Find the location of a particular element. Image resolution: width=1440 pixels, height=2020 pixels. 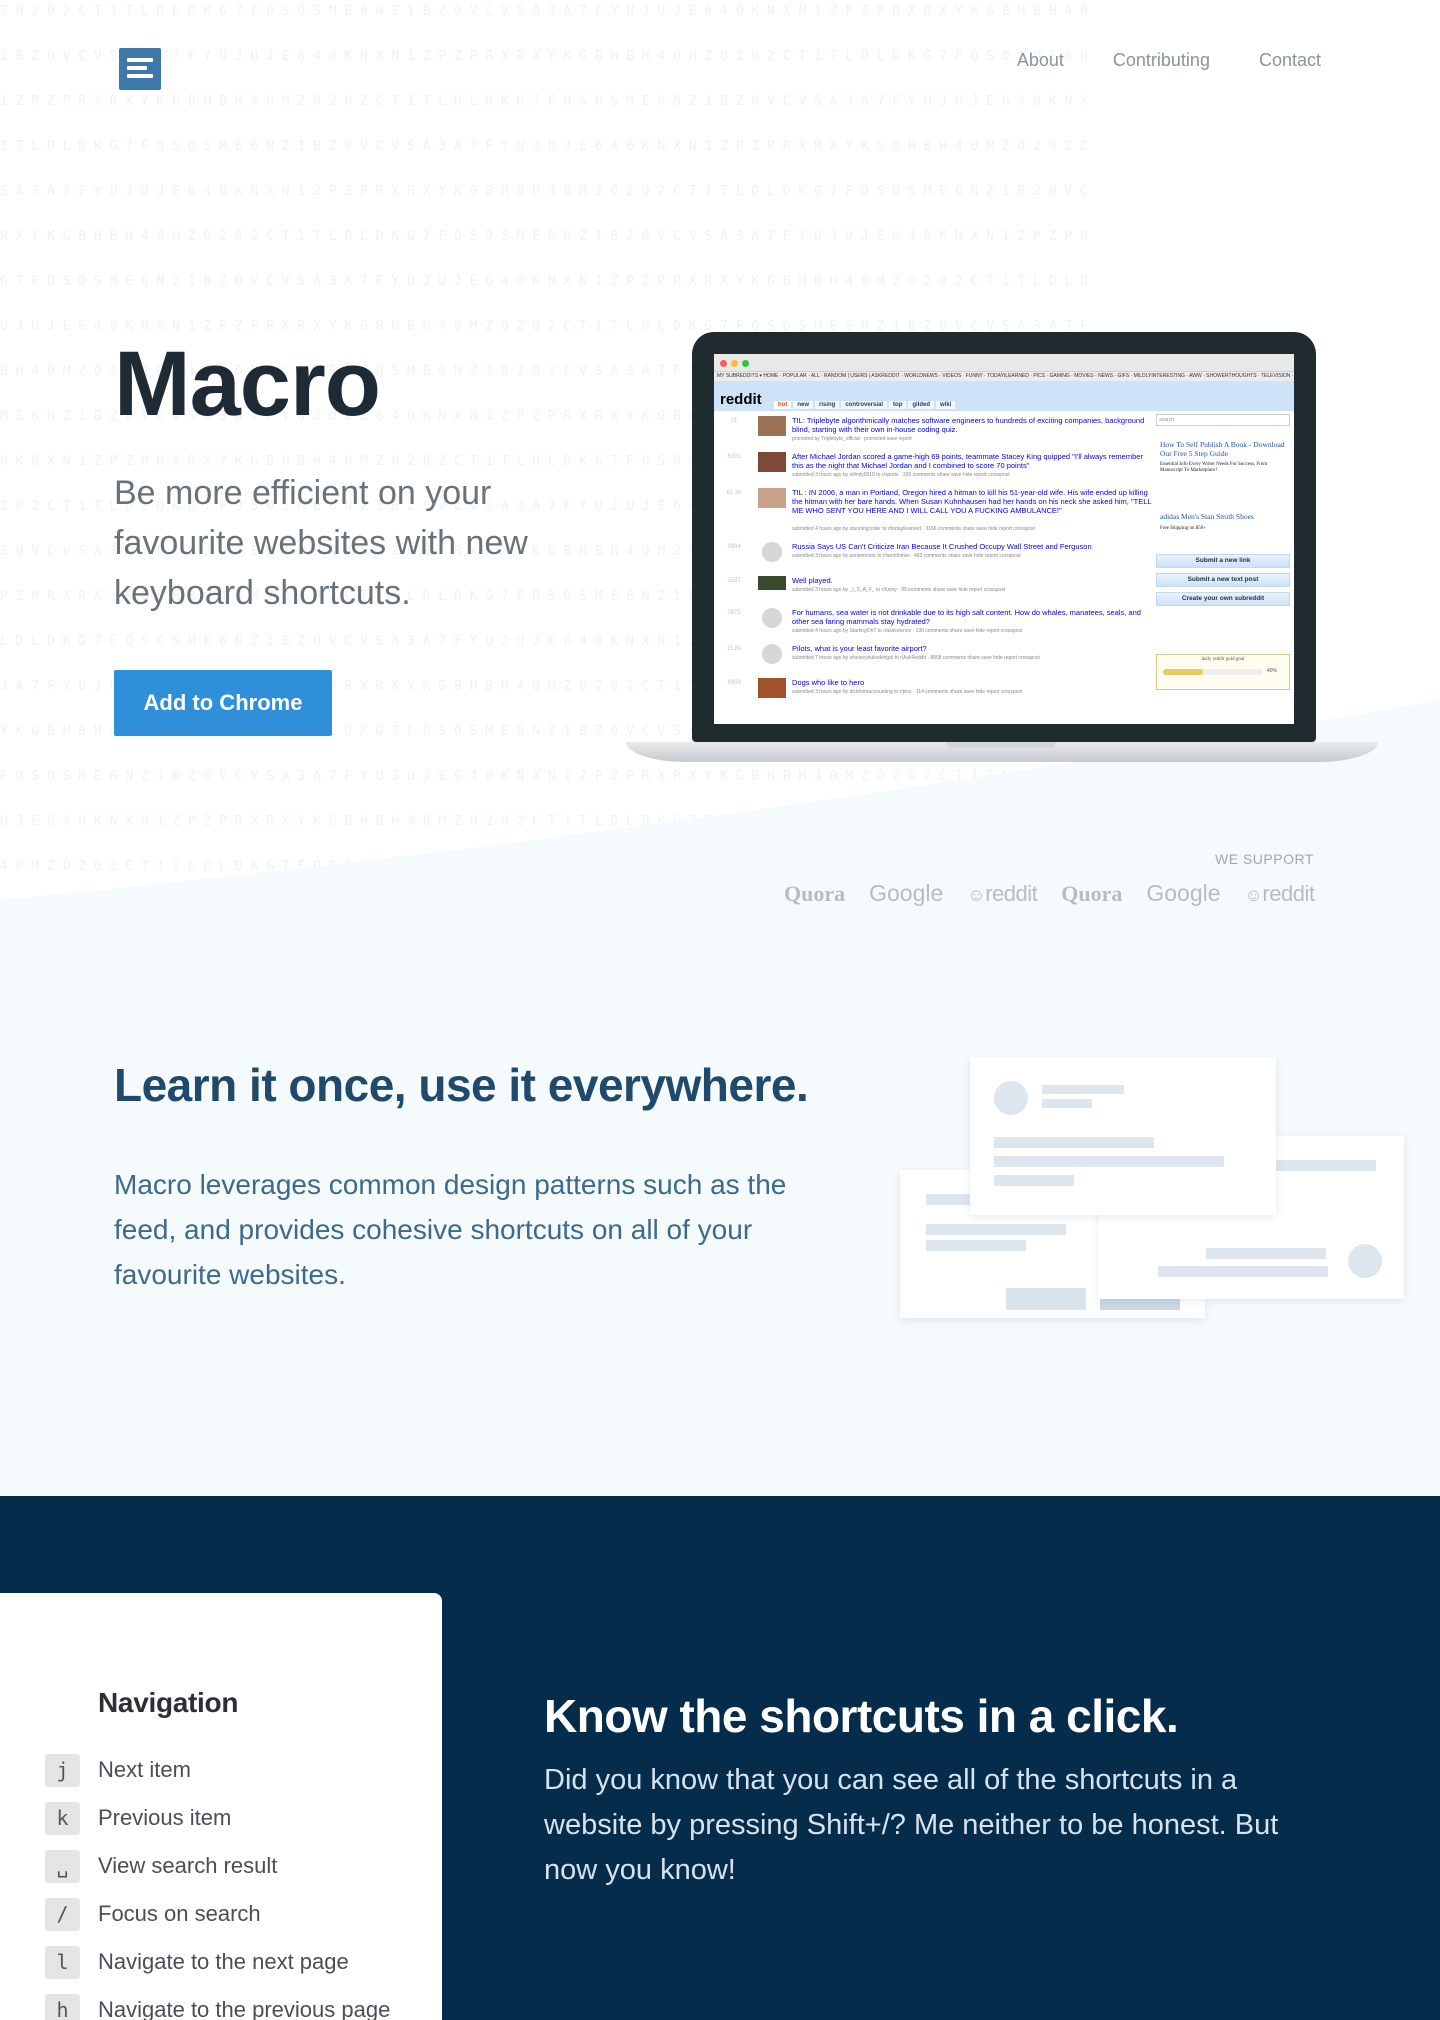

submit-text-button: Submit a new text post is located at coordinates (1223, 580).